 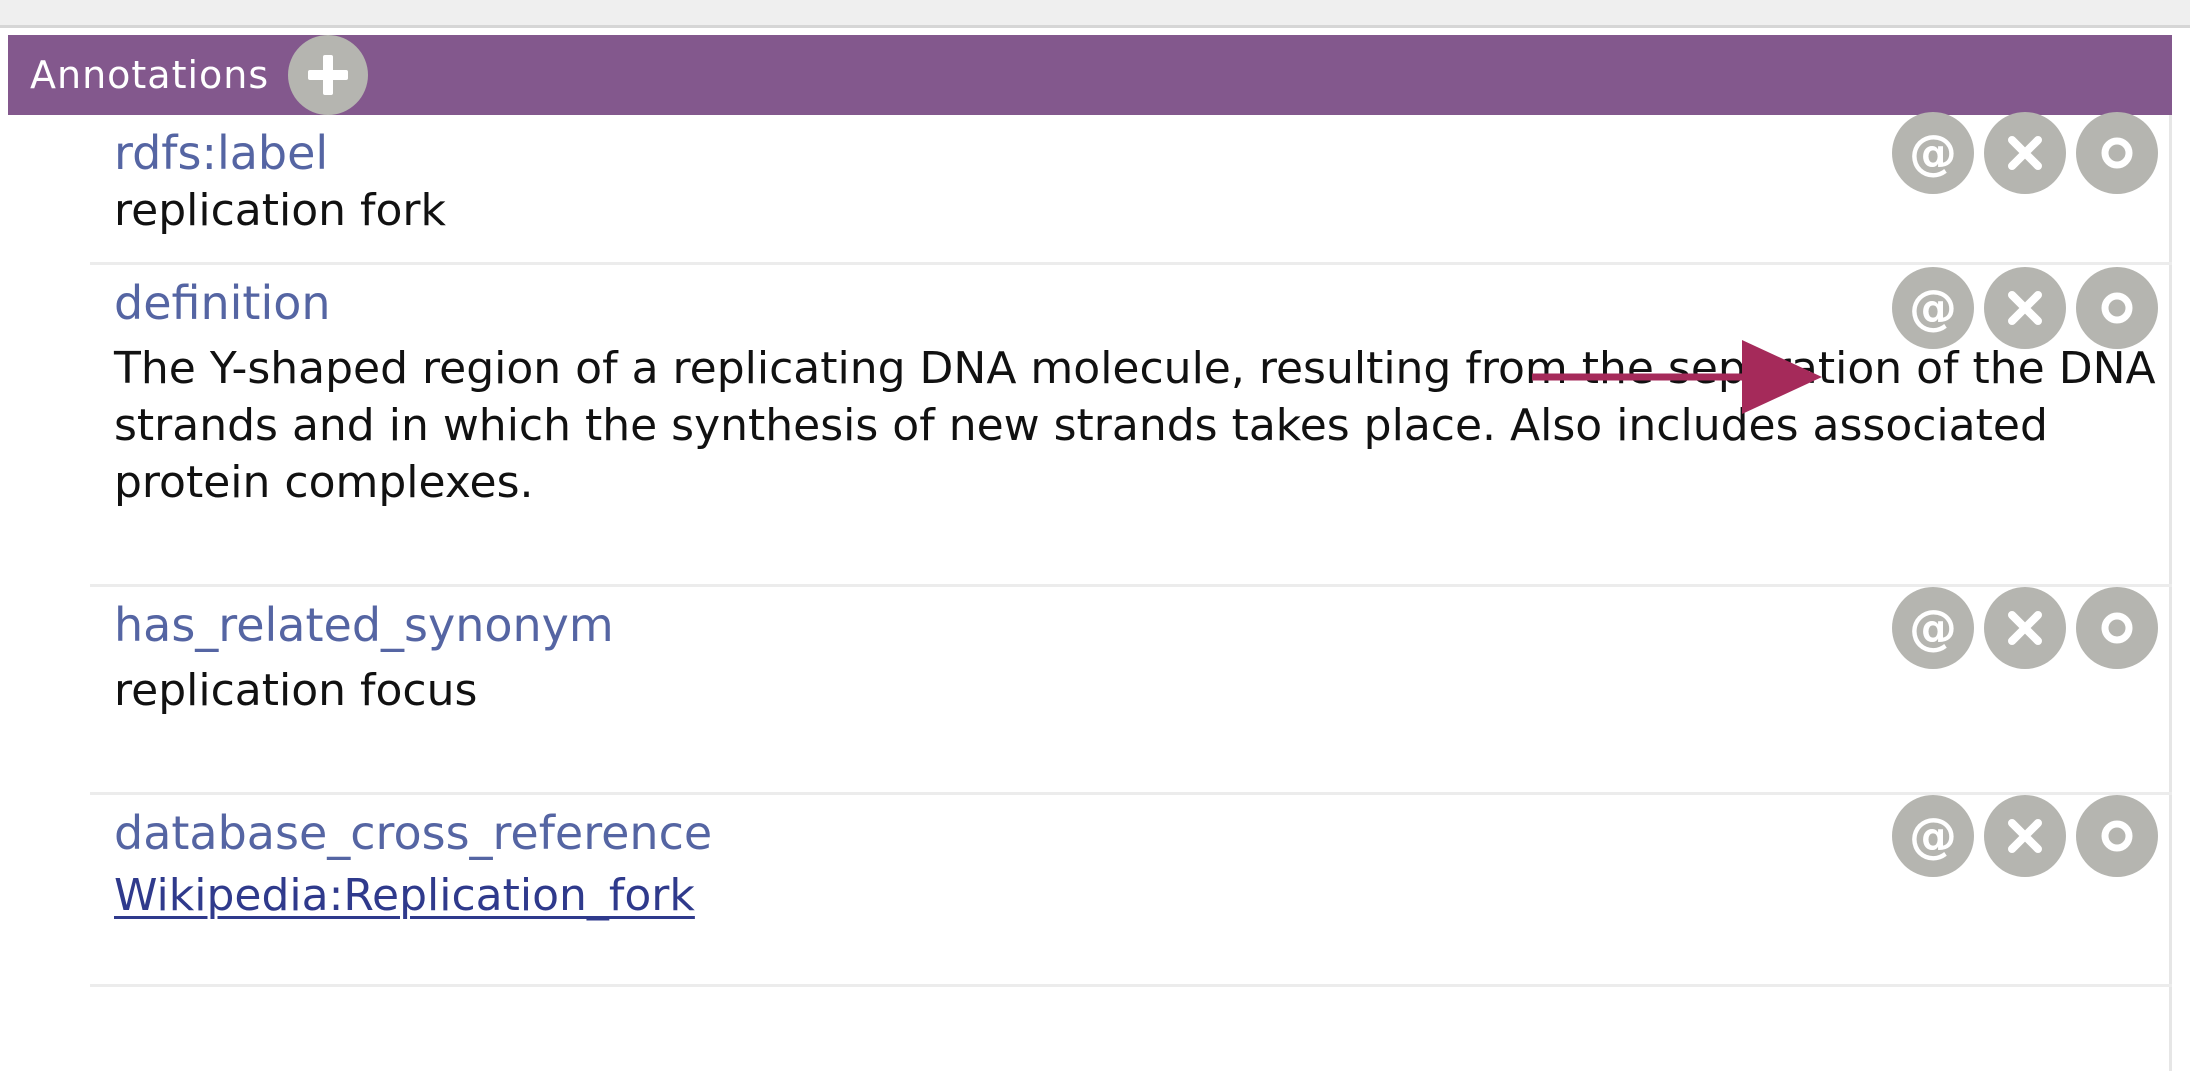 What do you see at coordinates (364, 625) in the screenshot?
I see `annotation-property: has_related_synonym` at bounding box center [364, 625].